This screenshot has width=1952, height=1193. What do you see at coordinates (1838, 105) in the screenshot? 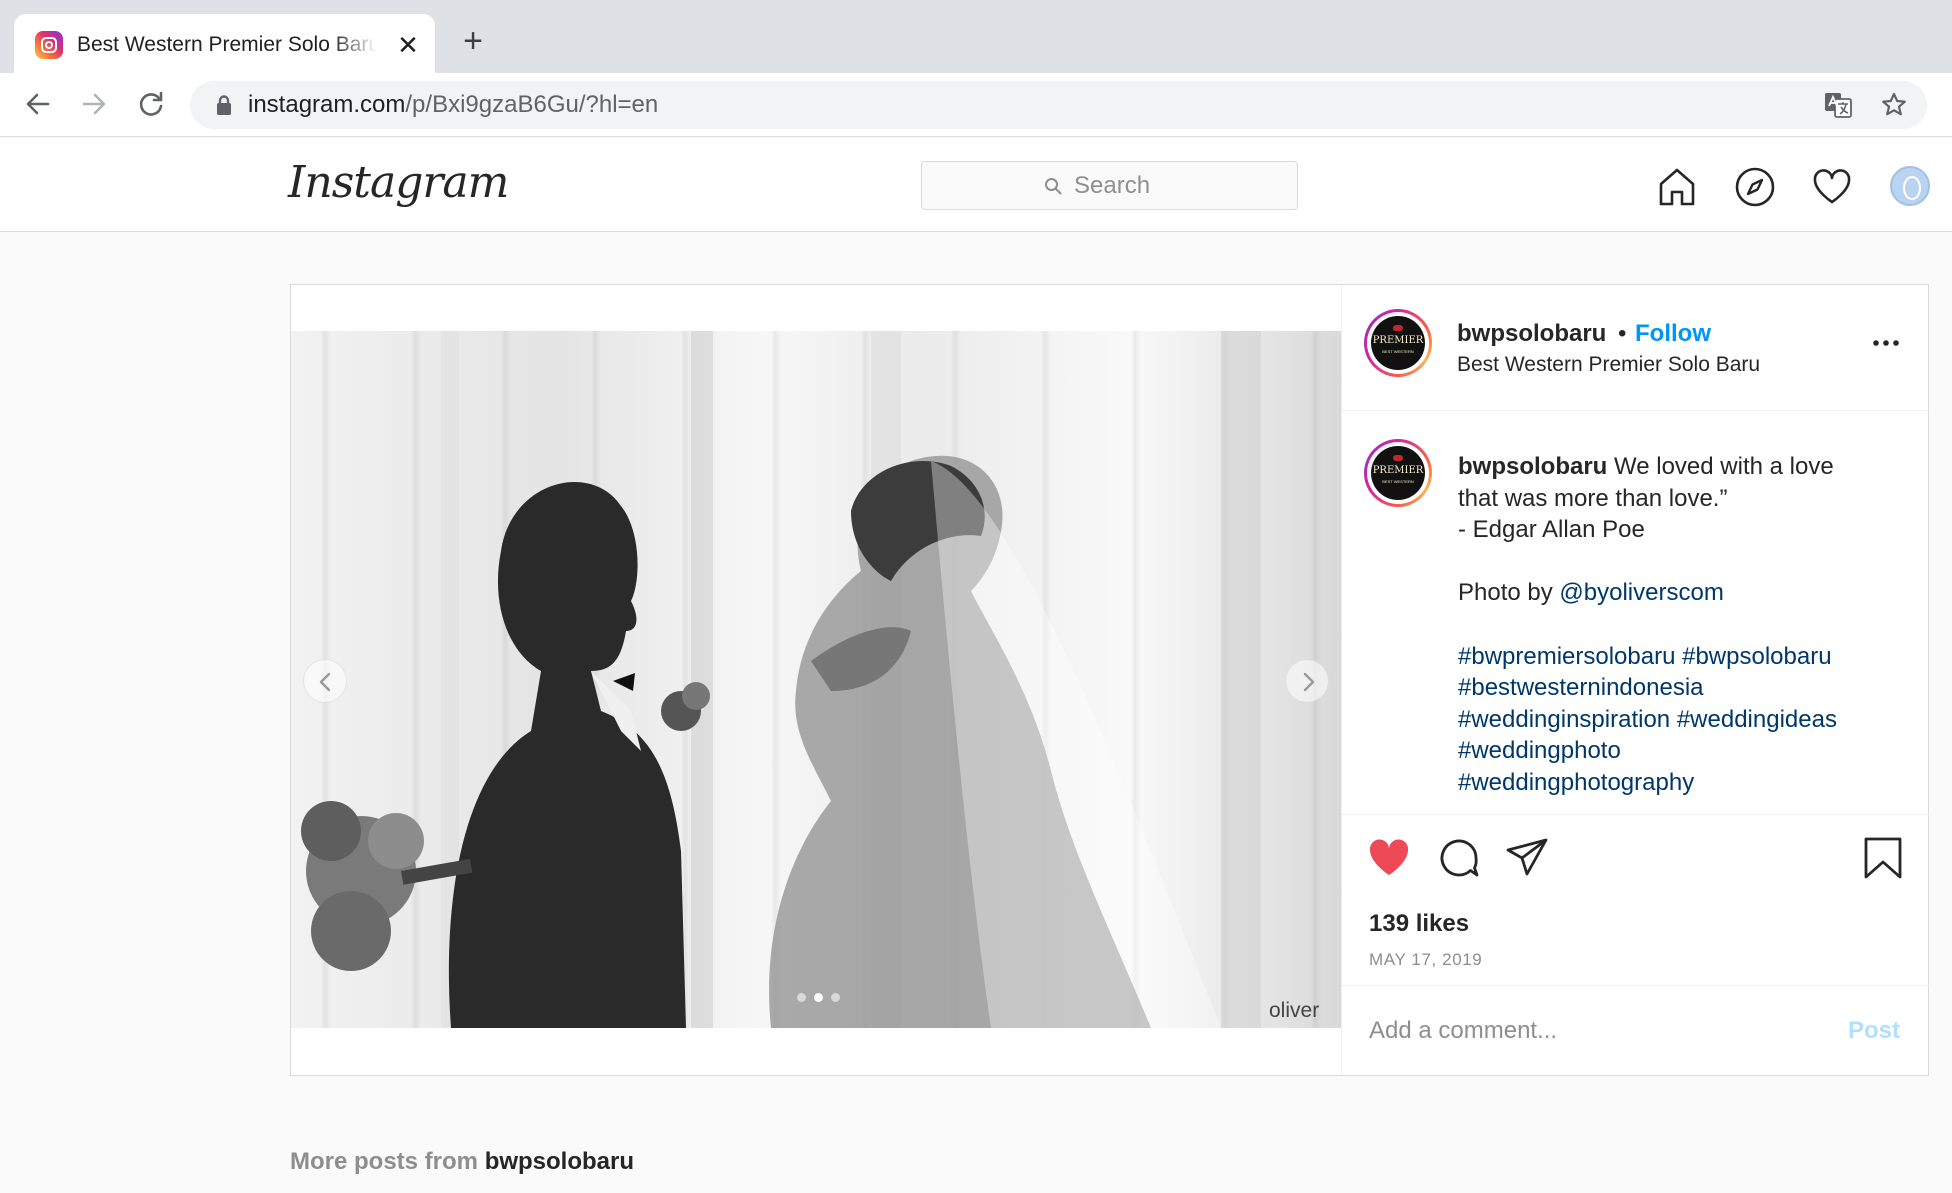
I see `translate-icon` at bounding box center [1838, 105].